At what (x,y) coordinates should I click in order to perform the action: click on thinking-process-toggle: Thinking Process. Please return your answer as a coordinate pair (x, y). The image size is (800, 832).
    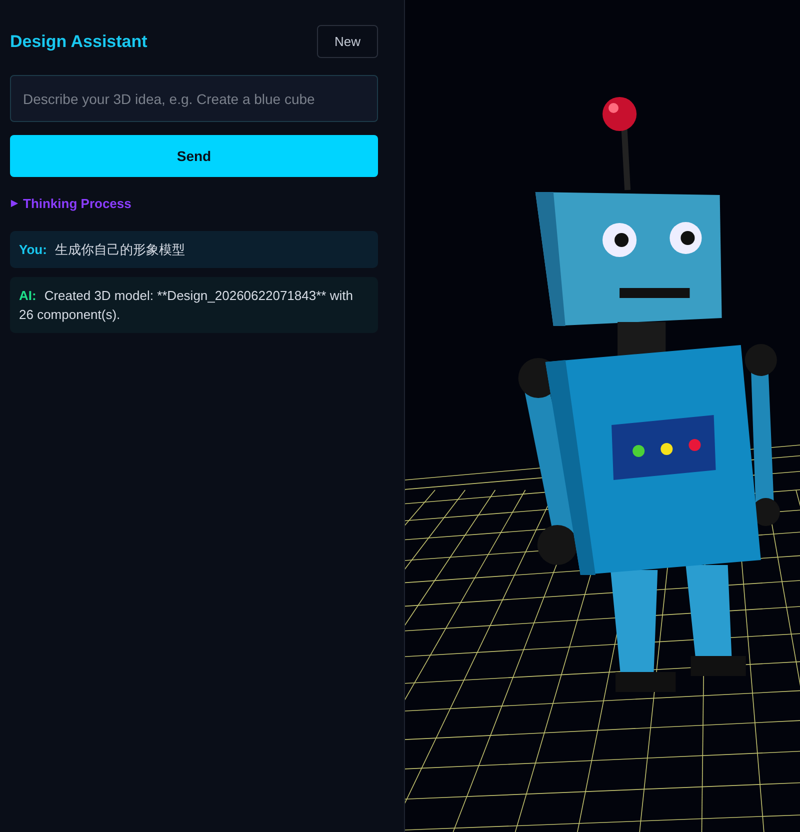
    Looking at the image, I should click on (77, 203).